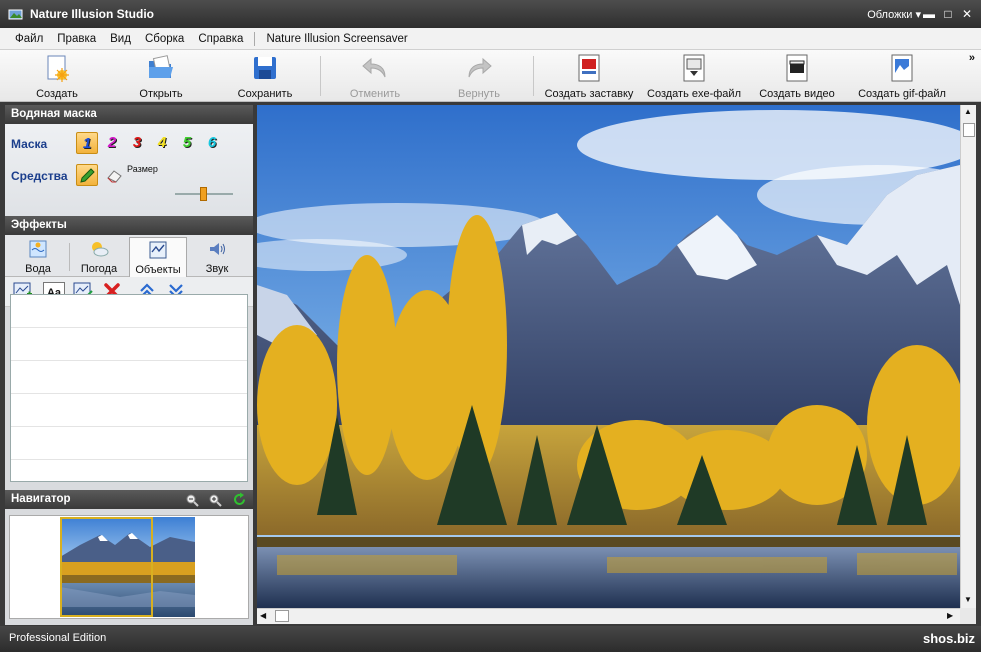 The image size is (981, 652). I want to click on skins-menu: Обложки ▾, so click(894, 14).